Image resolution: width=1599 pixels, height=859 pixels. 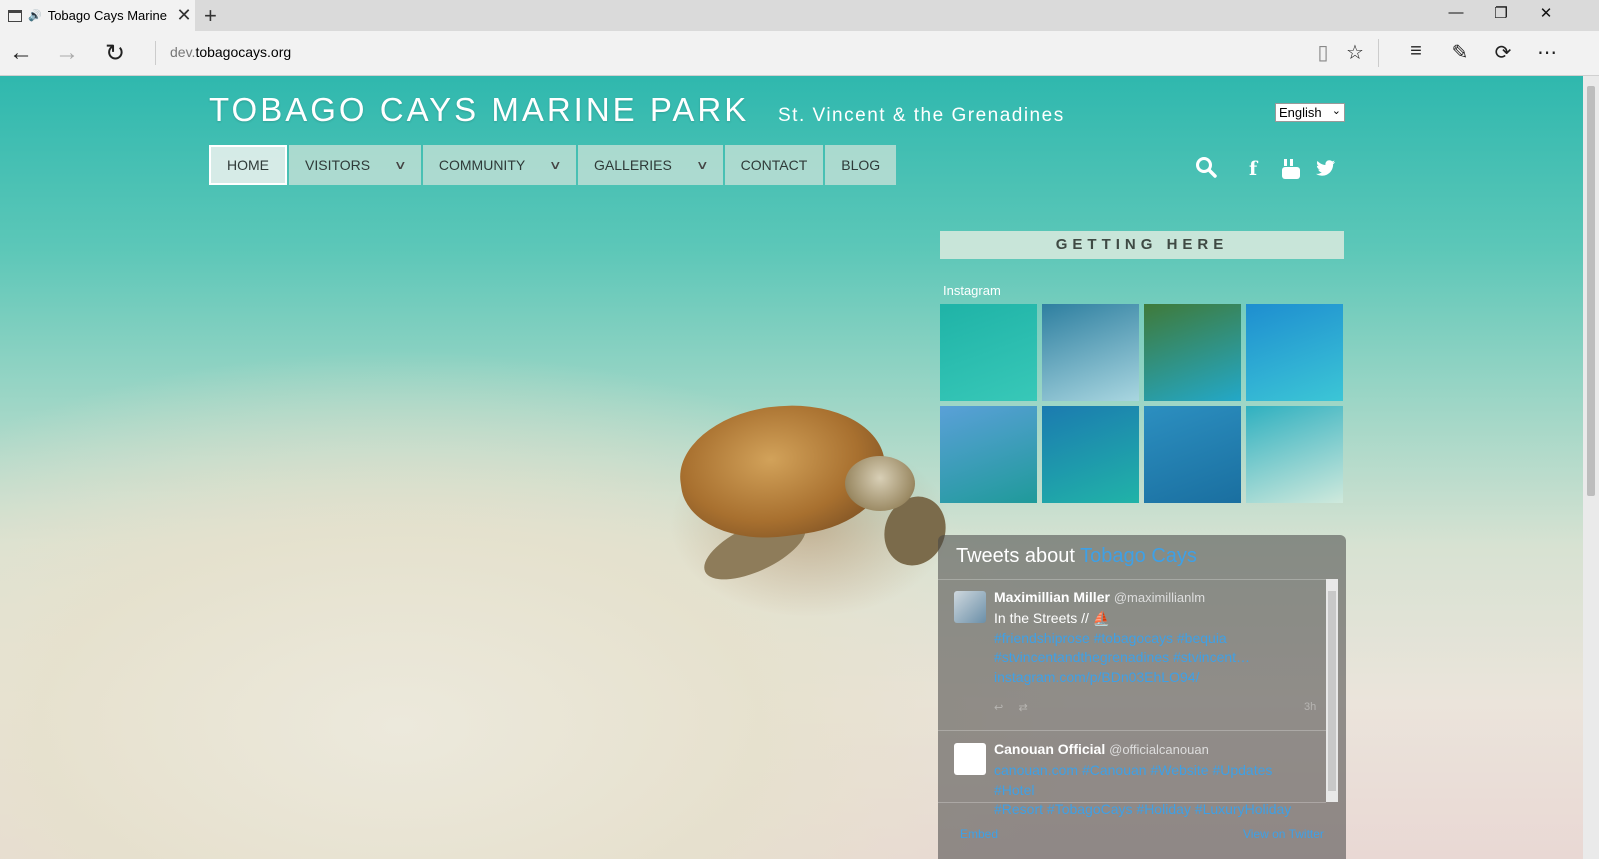 I want to click on url-subdomain: dev., so click(x=183, y=52).